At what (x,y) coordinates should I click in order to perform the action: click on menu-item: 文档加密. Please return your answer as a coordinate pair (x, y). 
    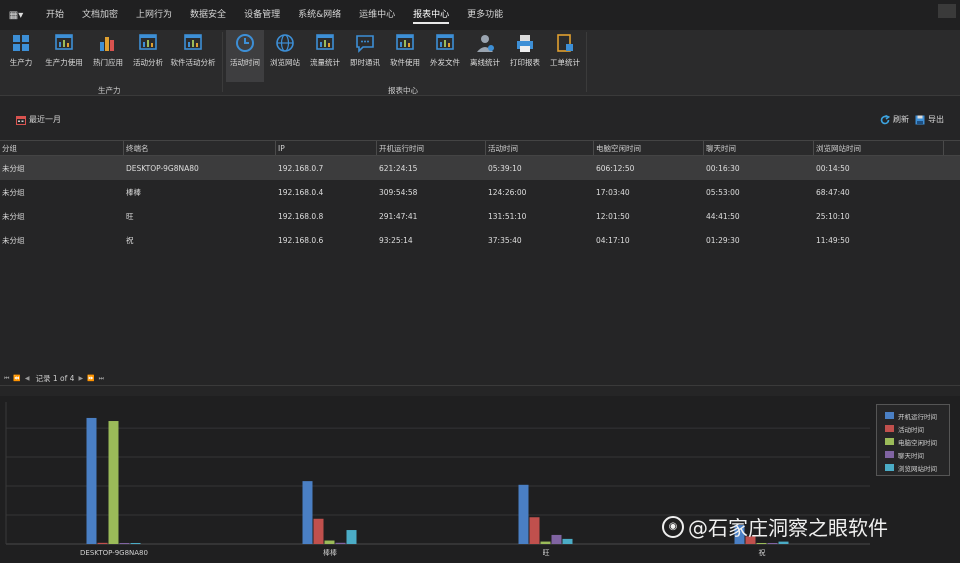
    Looking at the image, I should click on (100, 15).